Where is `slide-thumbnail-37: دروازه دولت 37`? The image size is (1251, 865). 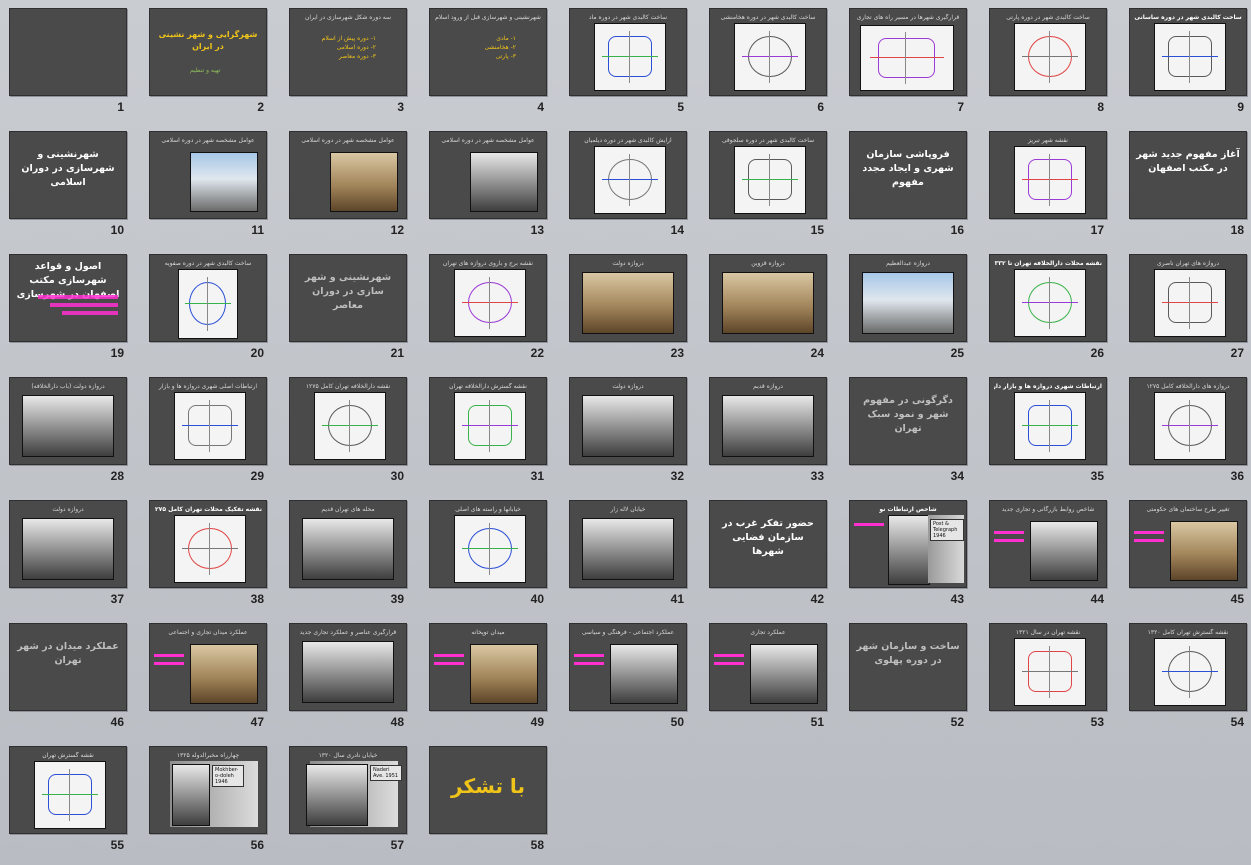 slide-thumbnail-37: دروازه دولت 37 is located at coordinates (70, 553).